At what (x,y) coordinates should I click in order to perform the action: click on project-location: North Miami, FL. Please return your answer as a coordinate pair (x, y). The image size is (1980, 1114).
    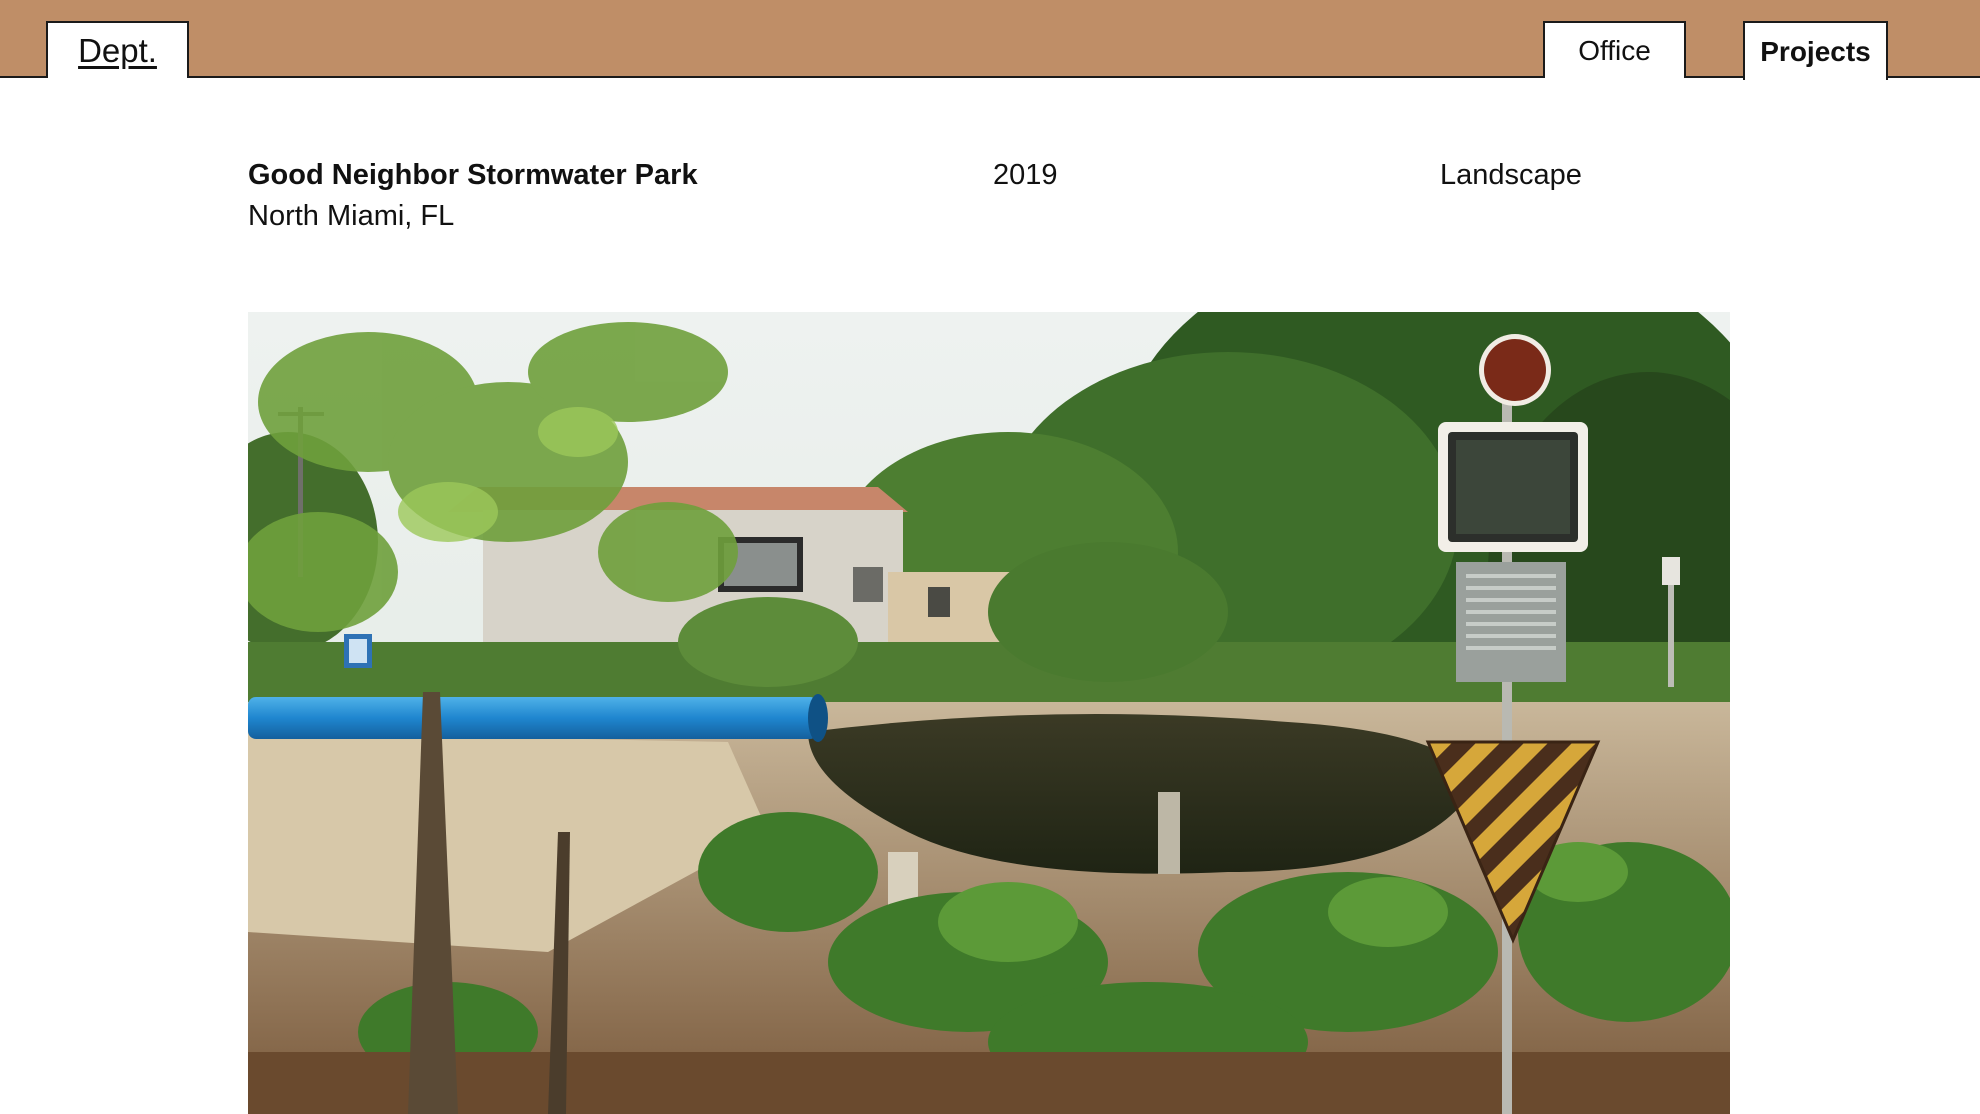
    Looking at the image, I should click on (351, 216).